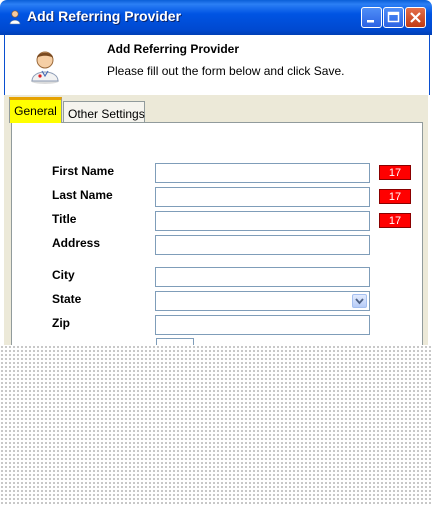 This screenshot has height=505, width=432. I want to click on maximize-icon, so click(393, 17).